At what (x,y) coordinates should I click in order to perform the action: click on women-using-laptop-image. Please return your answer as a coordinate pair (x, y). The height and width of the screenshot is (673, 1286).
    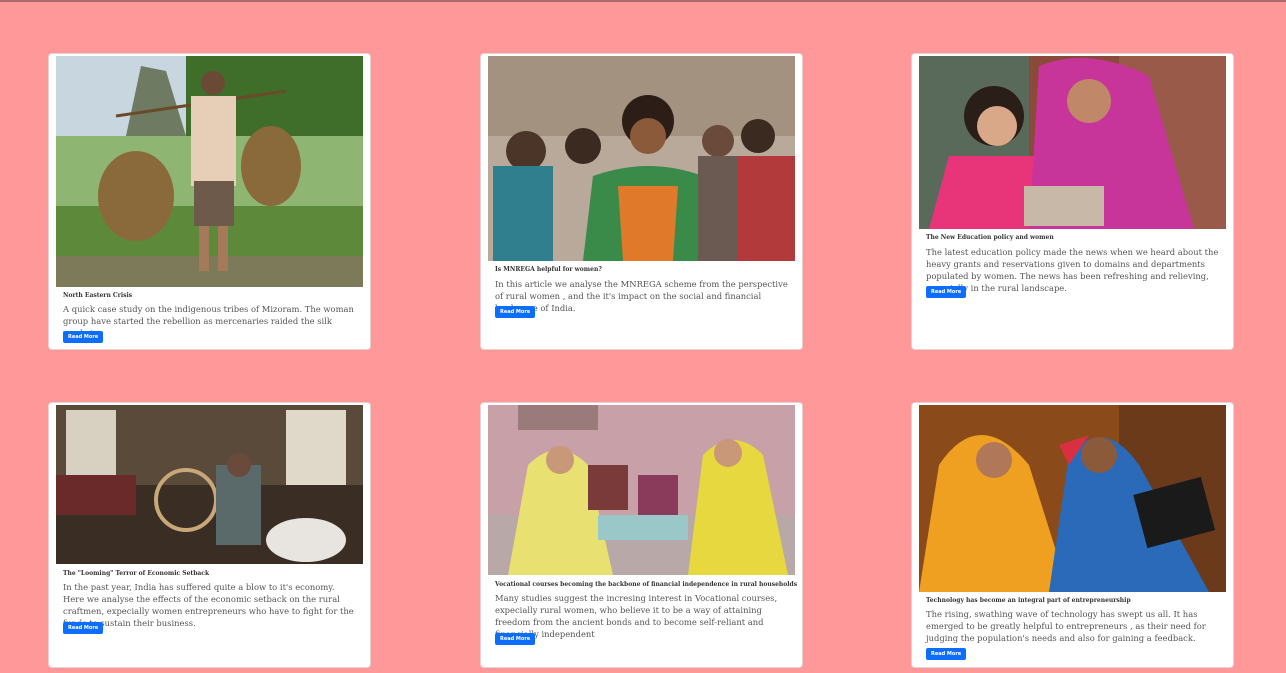
    Looking at the image, I should click on (1072, 498).